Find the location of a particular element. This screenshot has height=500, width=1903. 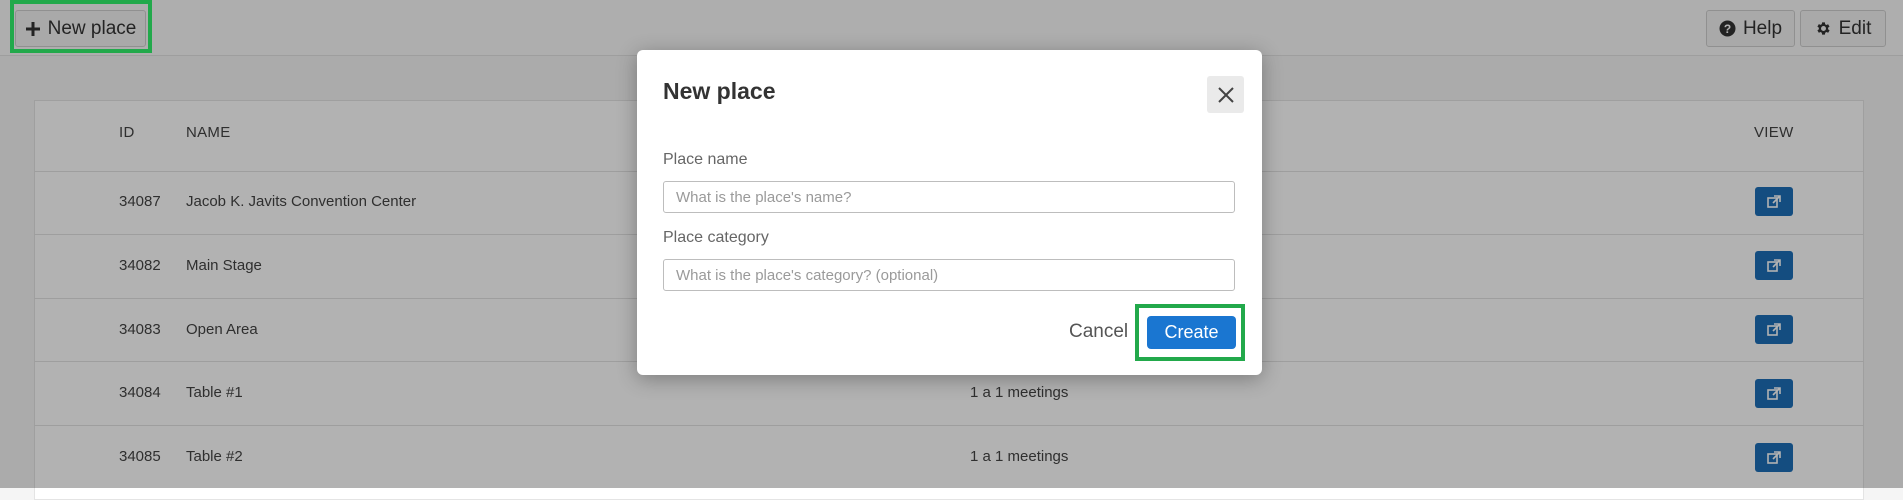

place-name-input is located at coordinates (949, 197).